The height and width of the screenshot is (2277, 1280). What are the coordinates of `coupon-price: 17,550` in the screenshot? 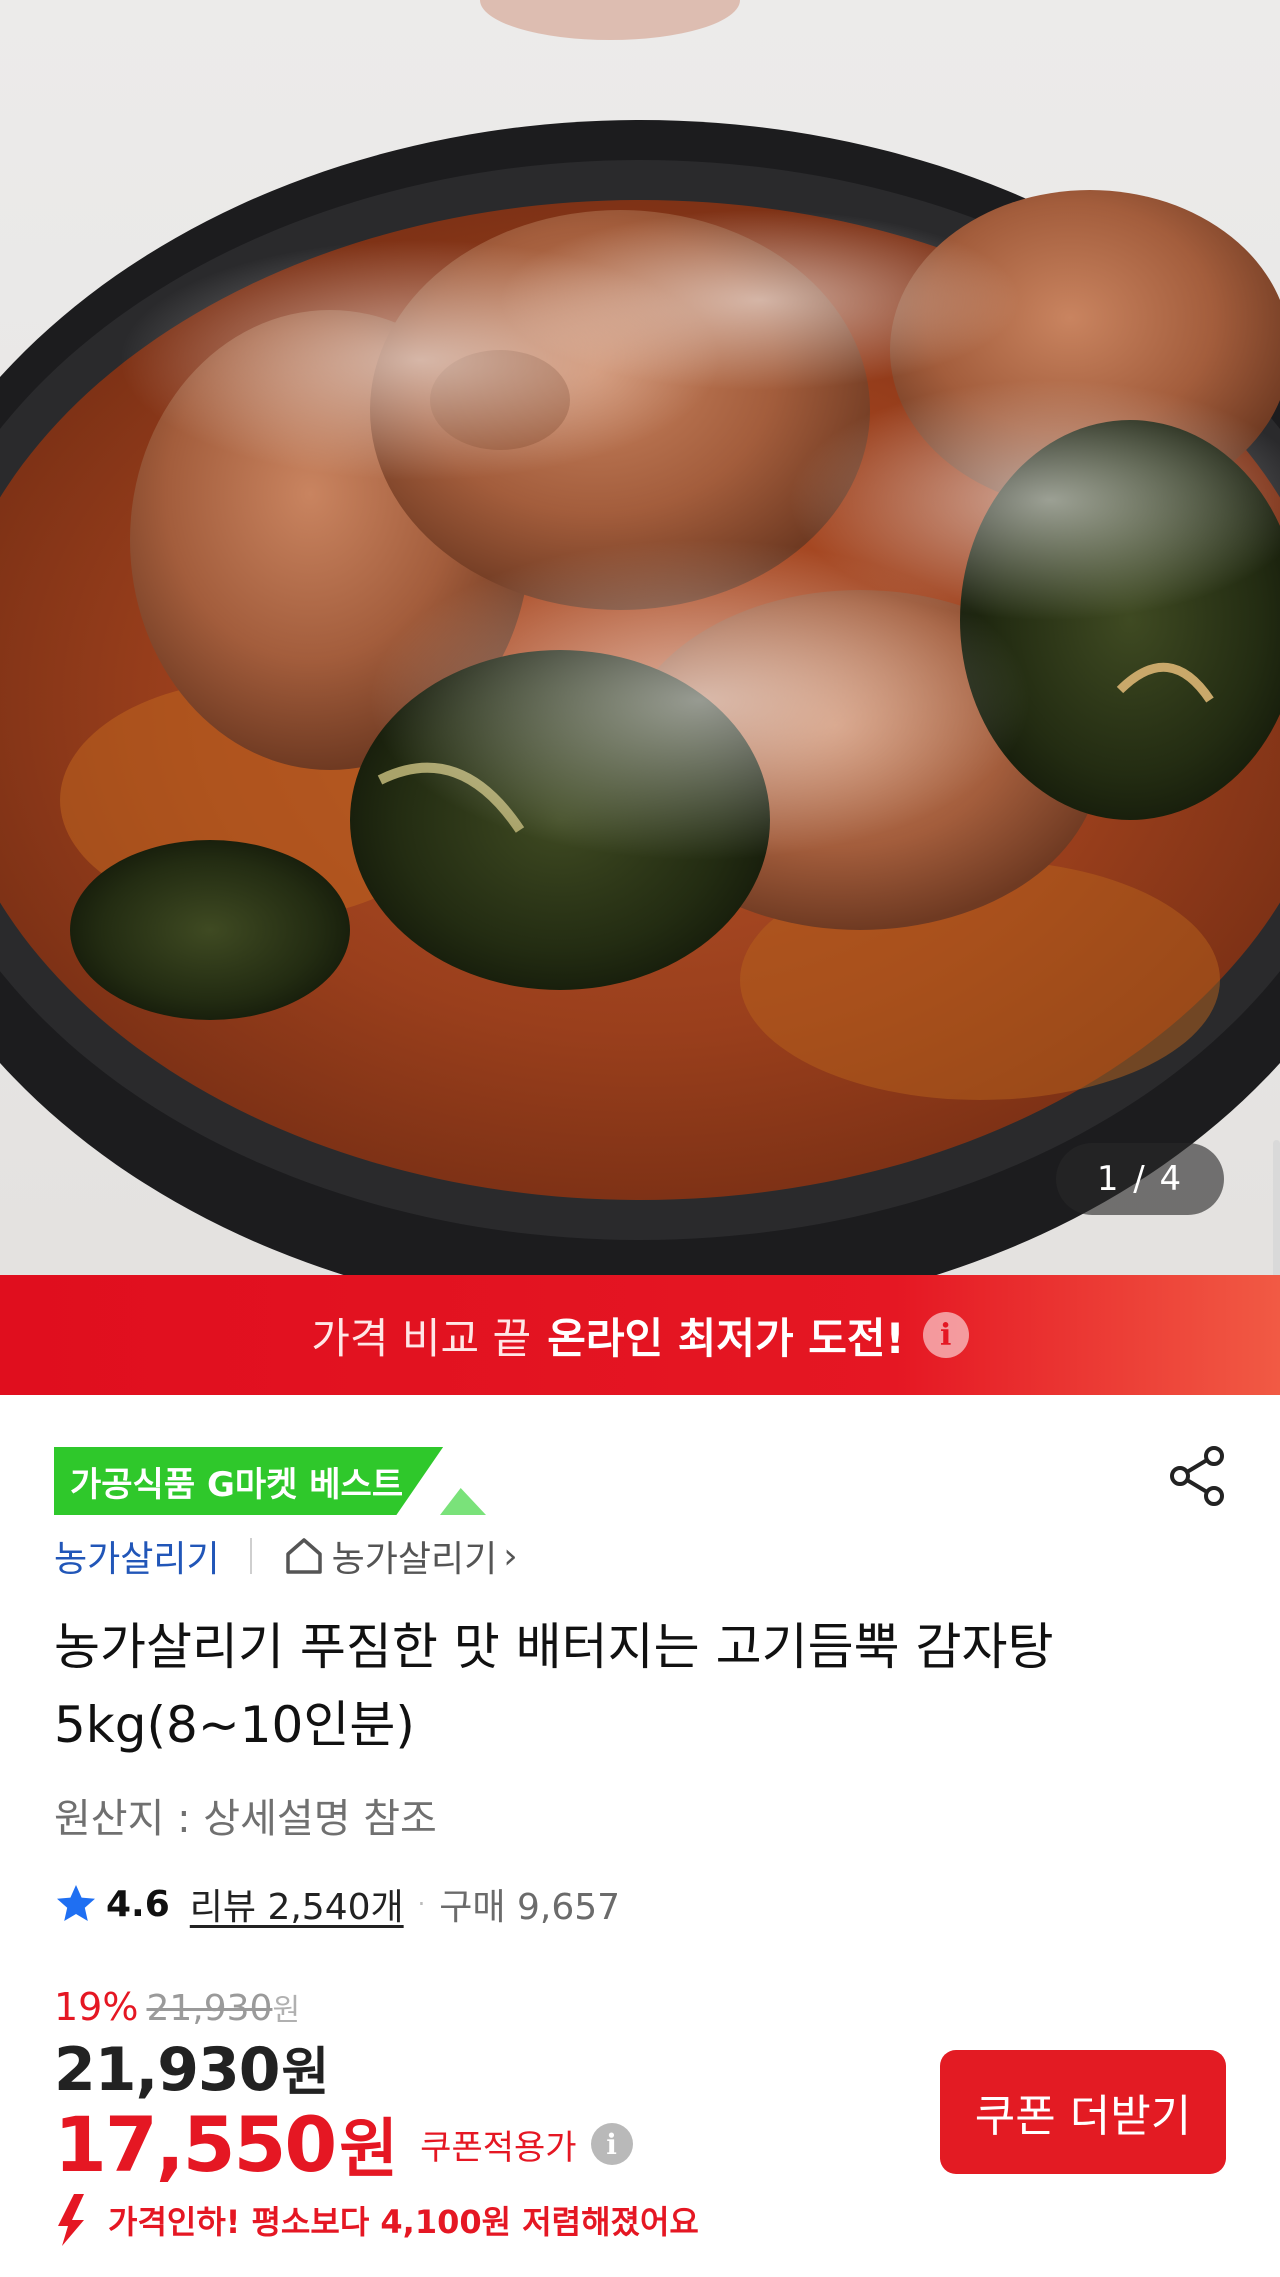 It's located at (195, 2144).